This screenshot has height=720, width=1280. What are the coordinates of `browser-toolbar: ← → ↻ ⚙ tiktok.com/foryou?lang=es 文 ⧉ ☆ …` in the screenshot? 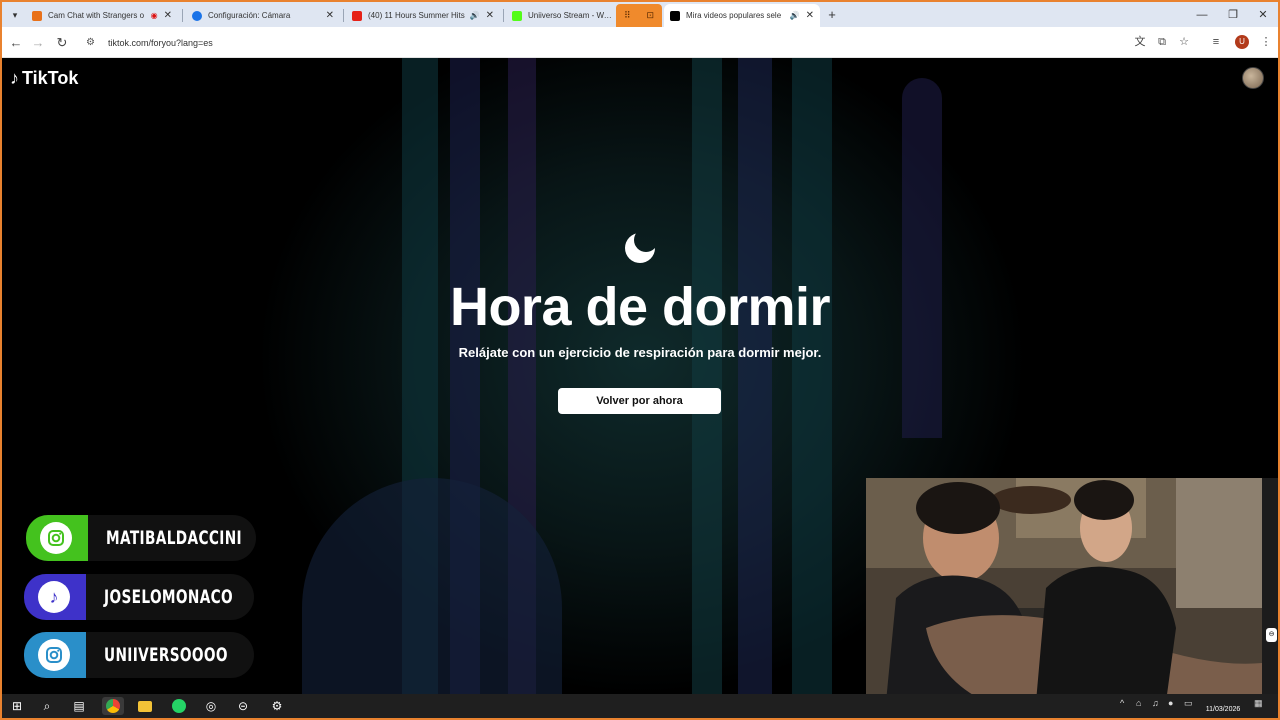 It's located at (640, 42).